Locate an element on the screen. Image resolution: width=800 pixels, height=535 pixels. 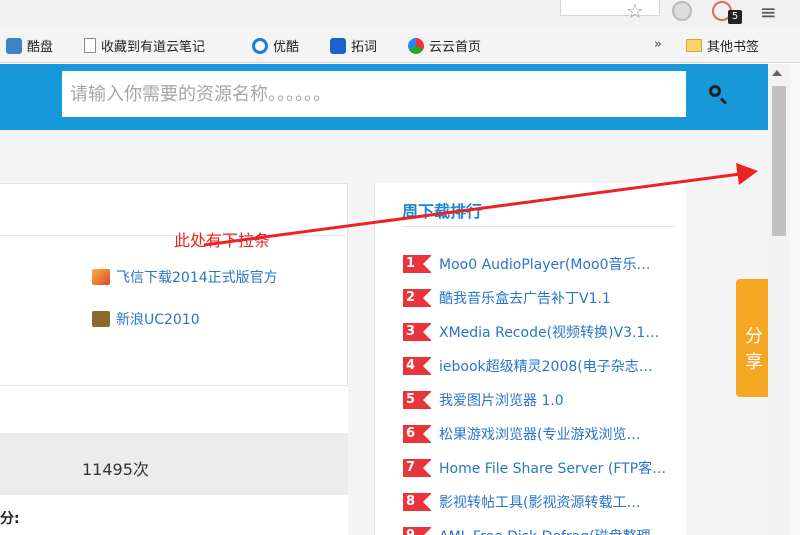
bookmark-label: 收藏到有道云笔记 is located at coordinates (153, 47).